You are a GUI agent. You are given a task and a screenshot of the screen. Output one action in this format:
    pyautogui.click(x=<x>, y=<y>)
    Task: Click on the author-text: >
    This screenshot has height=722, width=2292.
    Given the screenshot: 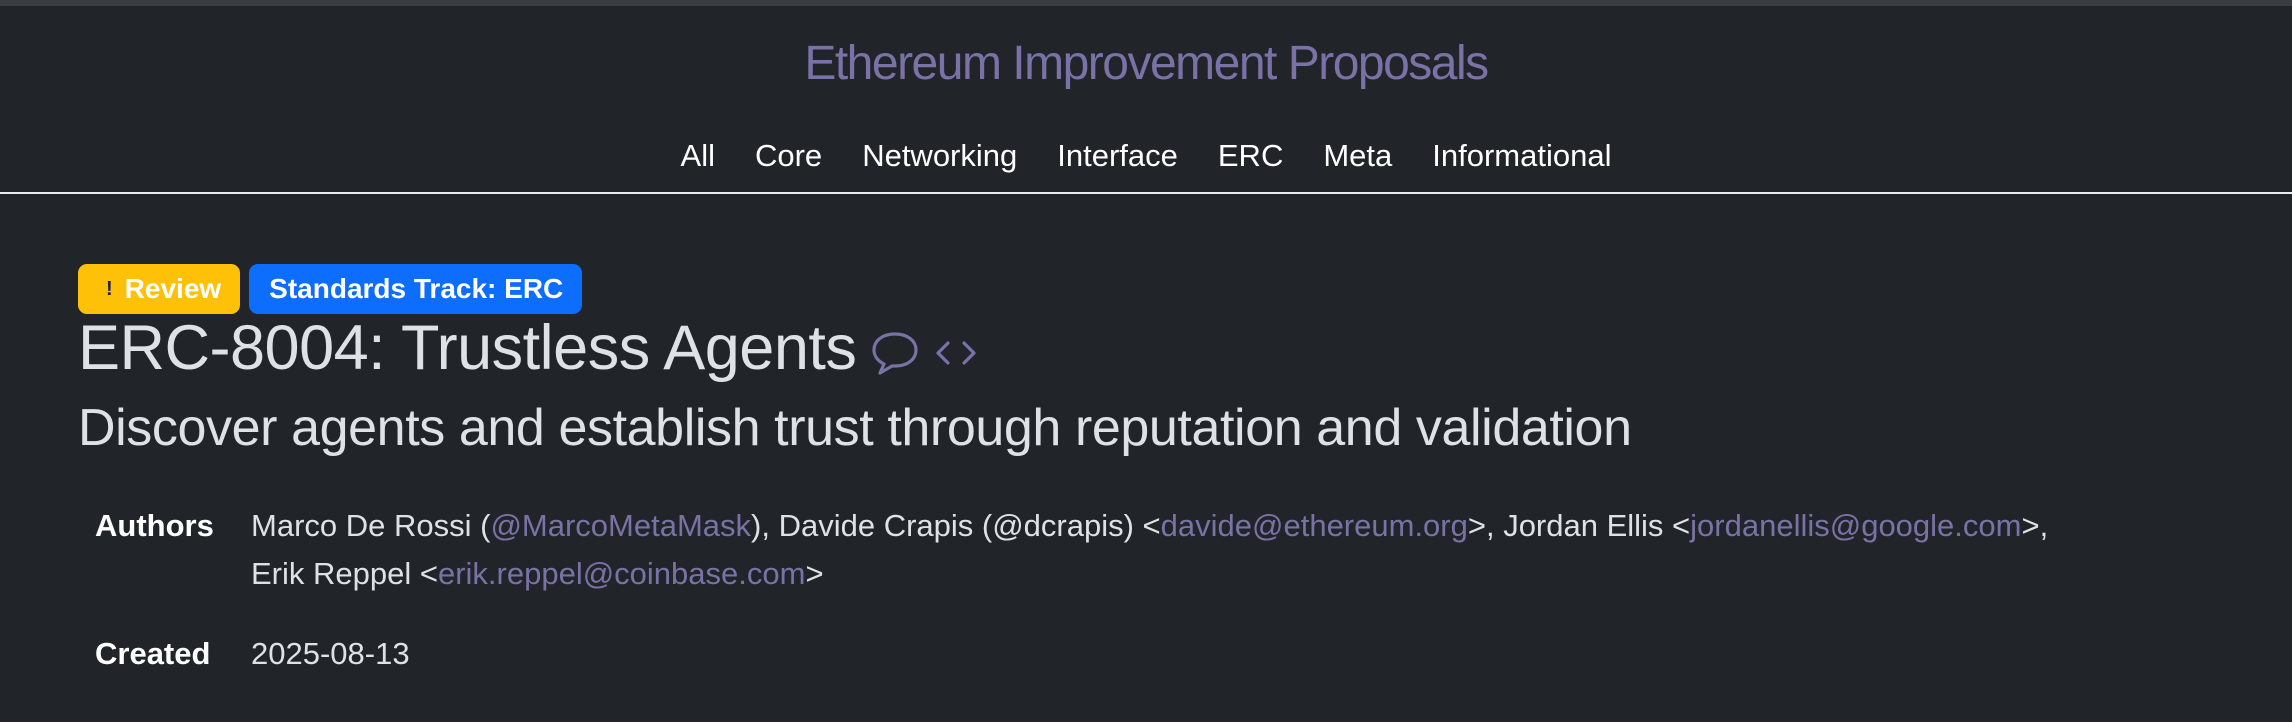 What is the action you would take?
    pyautogui.click(x=814, y=573)
    